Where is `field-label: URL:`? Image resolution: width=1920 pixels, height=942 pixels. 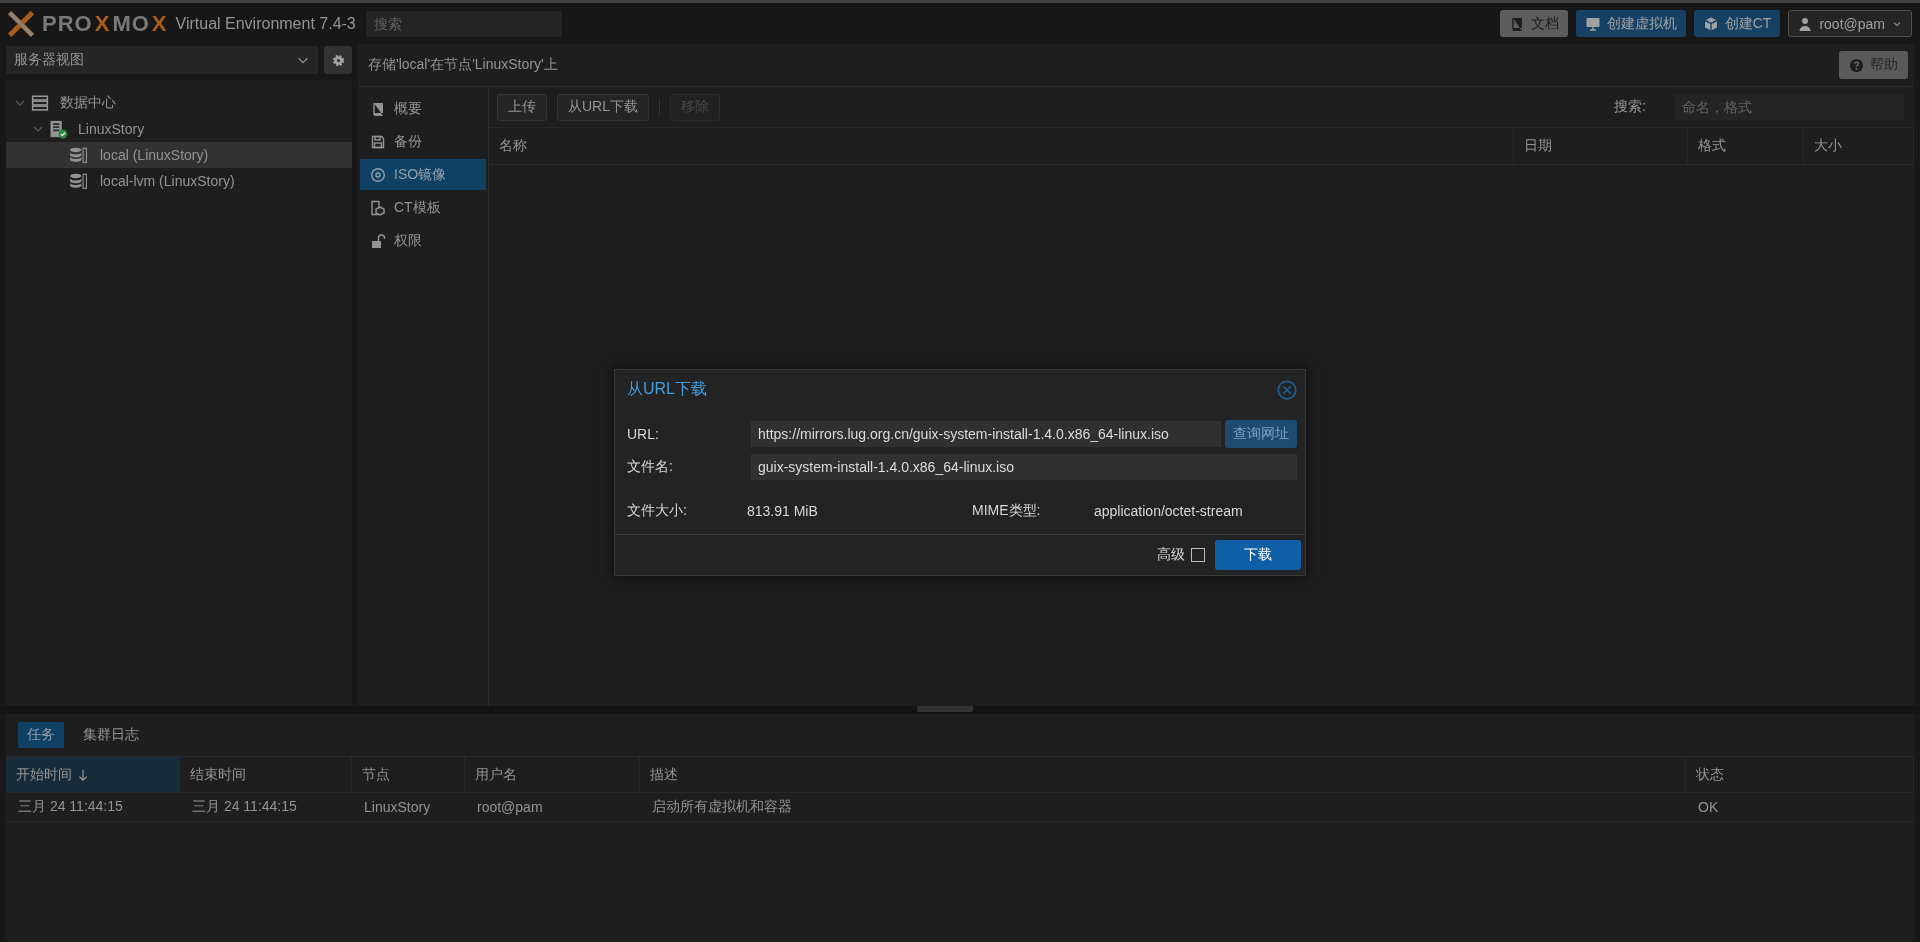 field-label: URL: is located at coordinates (643, 433).